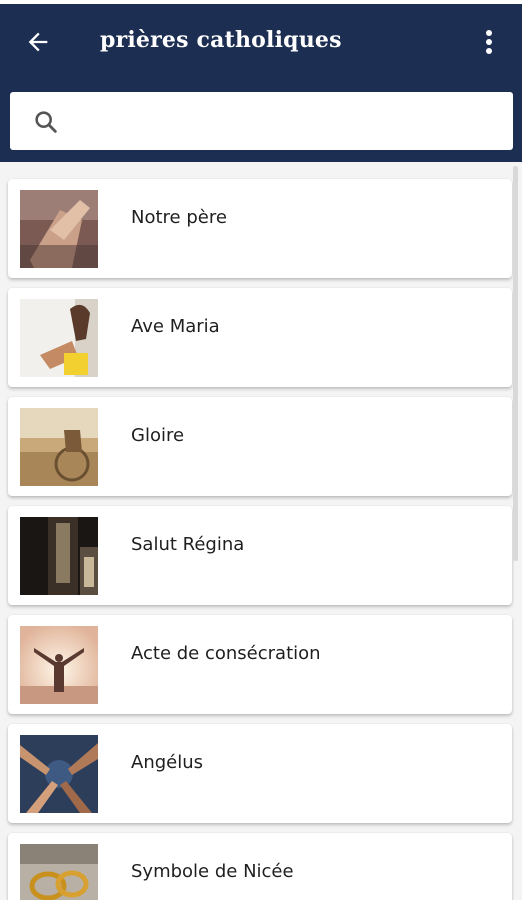  Describe the element at coordinates (175, 326) in the screenshot. I see `list-item-label: Ave Maria` at that location.